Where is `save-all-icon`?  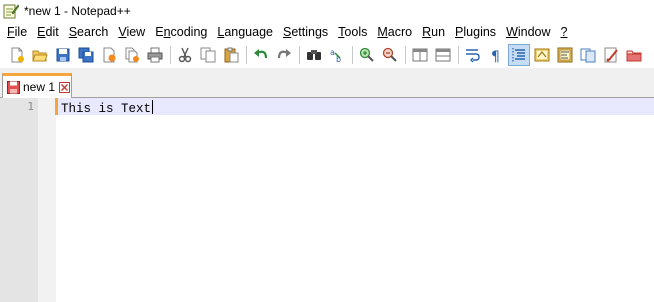 save-all-icon is located at coordinates (86, 55).